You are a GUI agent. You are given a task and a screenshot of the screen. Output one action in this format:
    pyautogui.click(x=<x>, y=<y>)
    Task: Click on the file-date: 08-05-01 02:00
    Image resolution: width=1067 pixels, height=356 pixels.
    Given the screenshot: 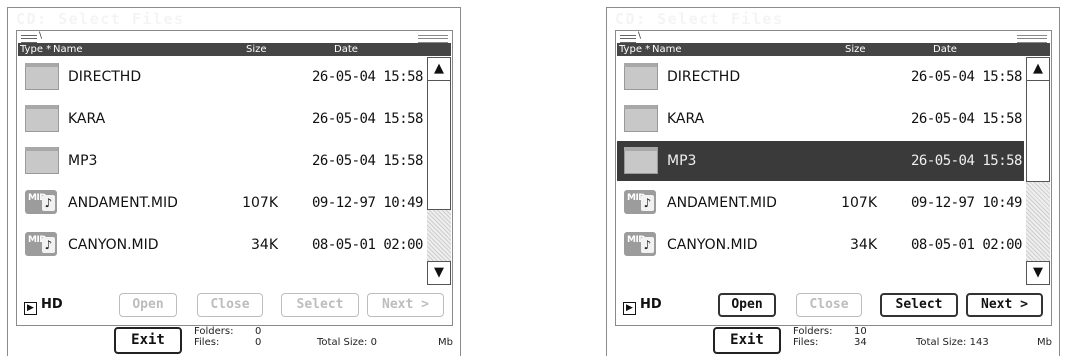 What is the action you would take?
    pyautogui.click(x=966, y=245)
    